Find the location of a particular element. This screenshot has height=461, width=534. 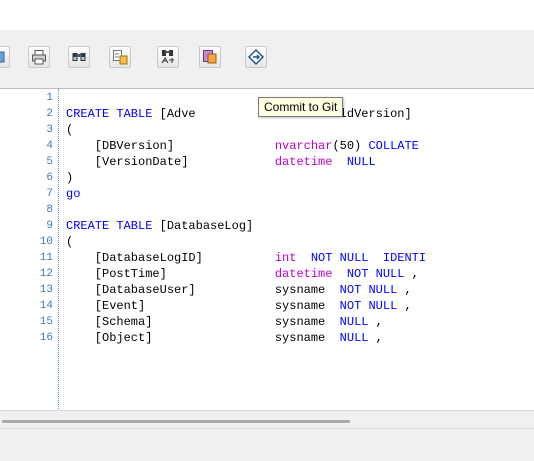

line-number: 15 is located at coordinates (46, 322).